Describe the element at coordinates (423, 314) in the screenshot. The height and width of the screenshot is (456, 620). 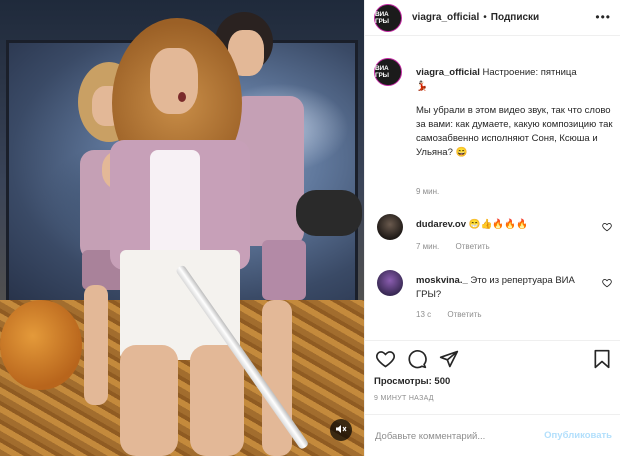
I see `comment-time: 13 с` at that location.